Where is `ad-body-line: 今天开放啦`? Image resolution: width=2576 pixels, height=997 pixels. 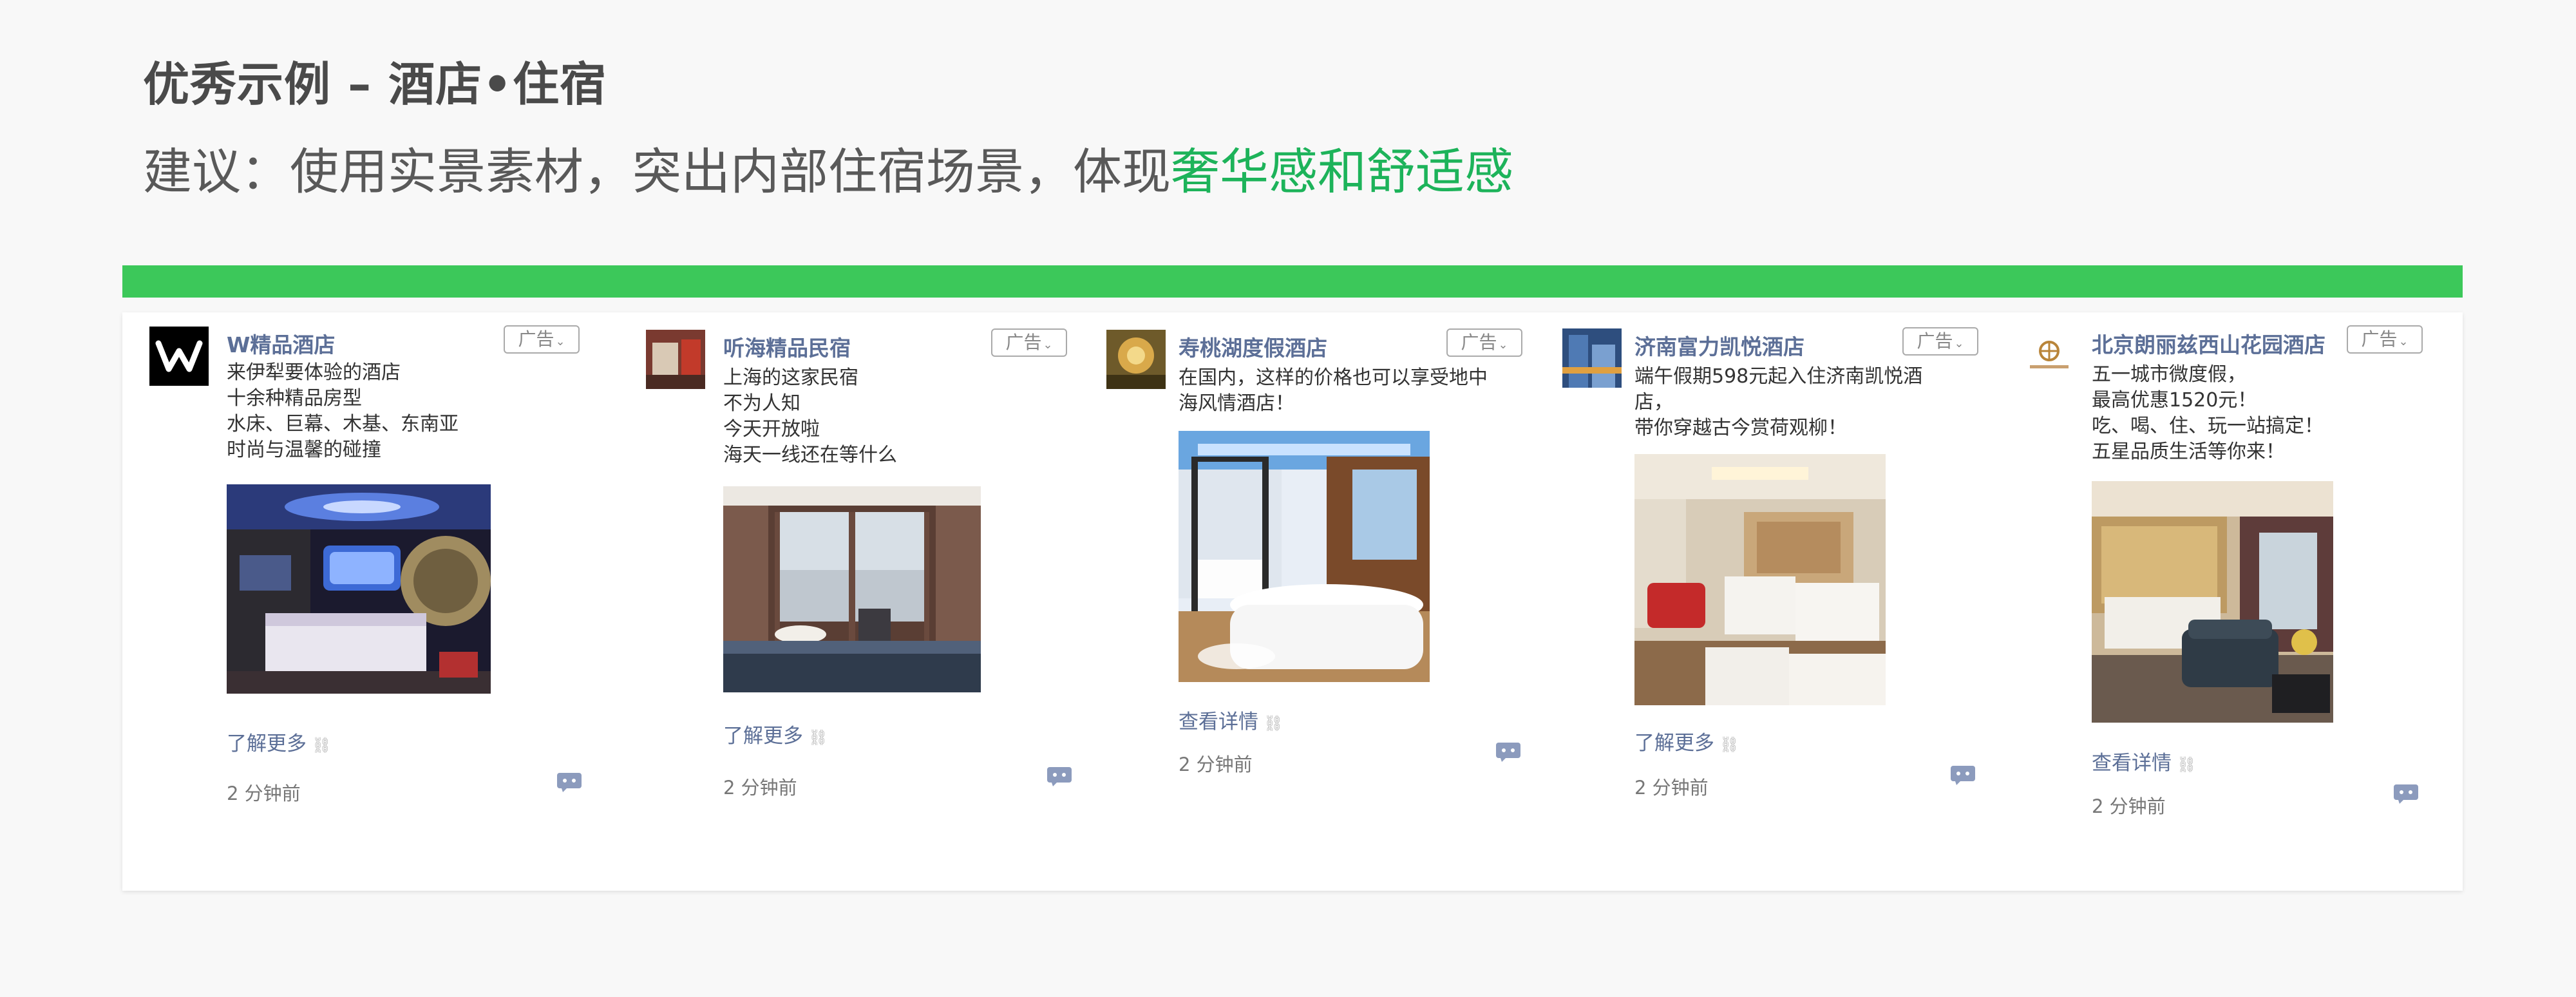
ad-body-line: 今天开放啦 is located at coordinates (772, 429).